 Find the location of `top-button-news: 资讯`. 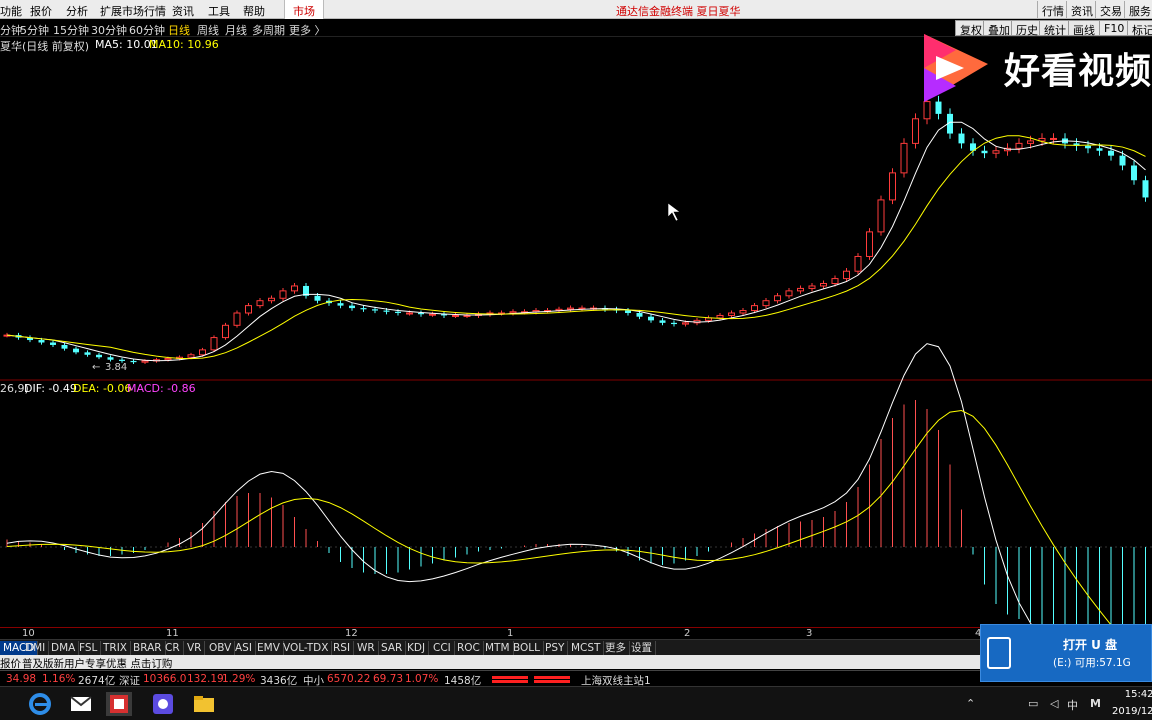

top-button-news: 资讯 is located at coordinates (1081, 9).